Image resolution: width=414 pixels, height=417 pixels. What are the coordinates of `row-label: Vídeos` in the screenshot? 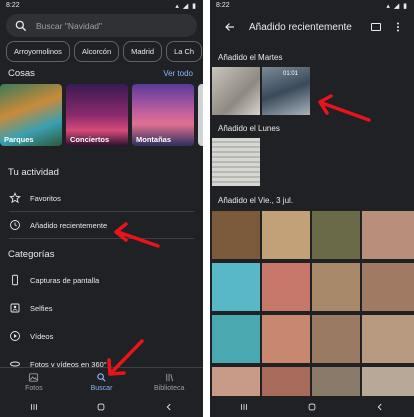 It's located at (42, 336).